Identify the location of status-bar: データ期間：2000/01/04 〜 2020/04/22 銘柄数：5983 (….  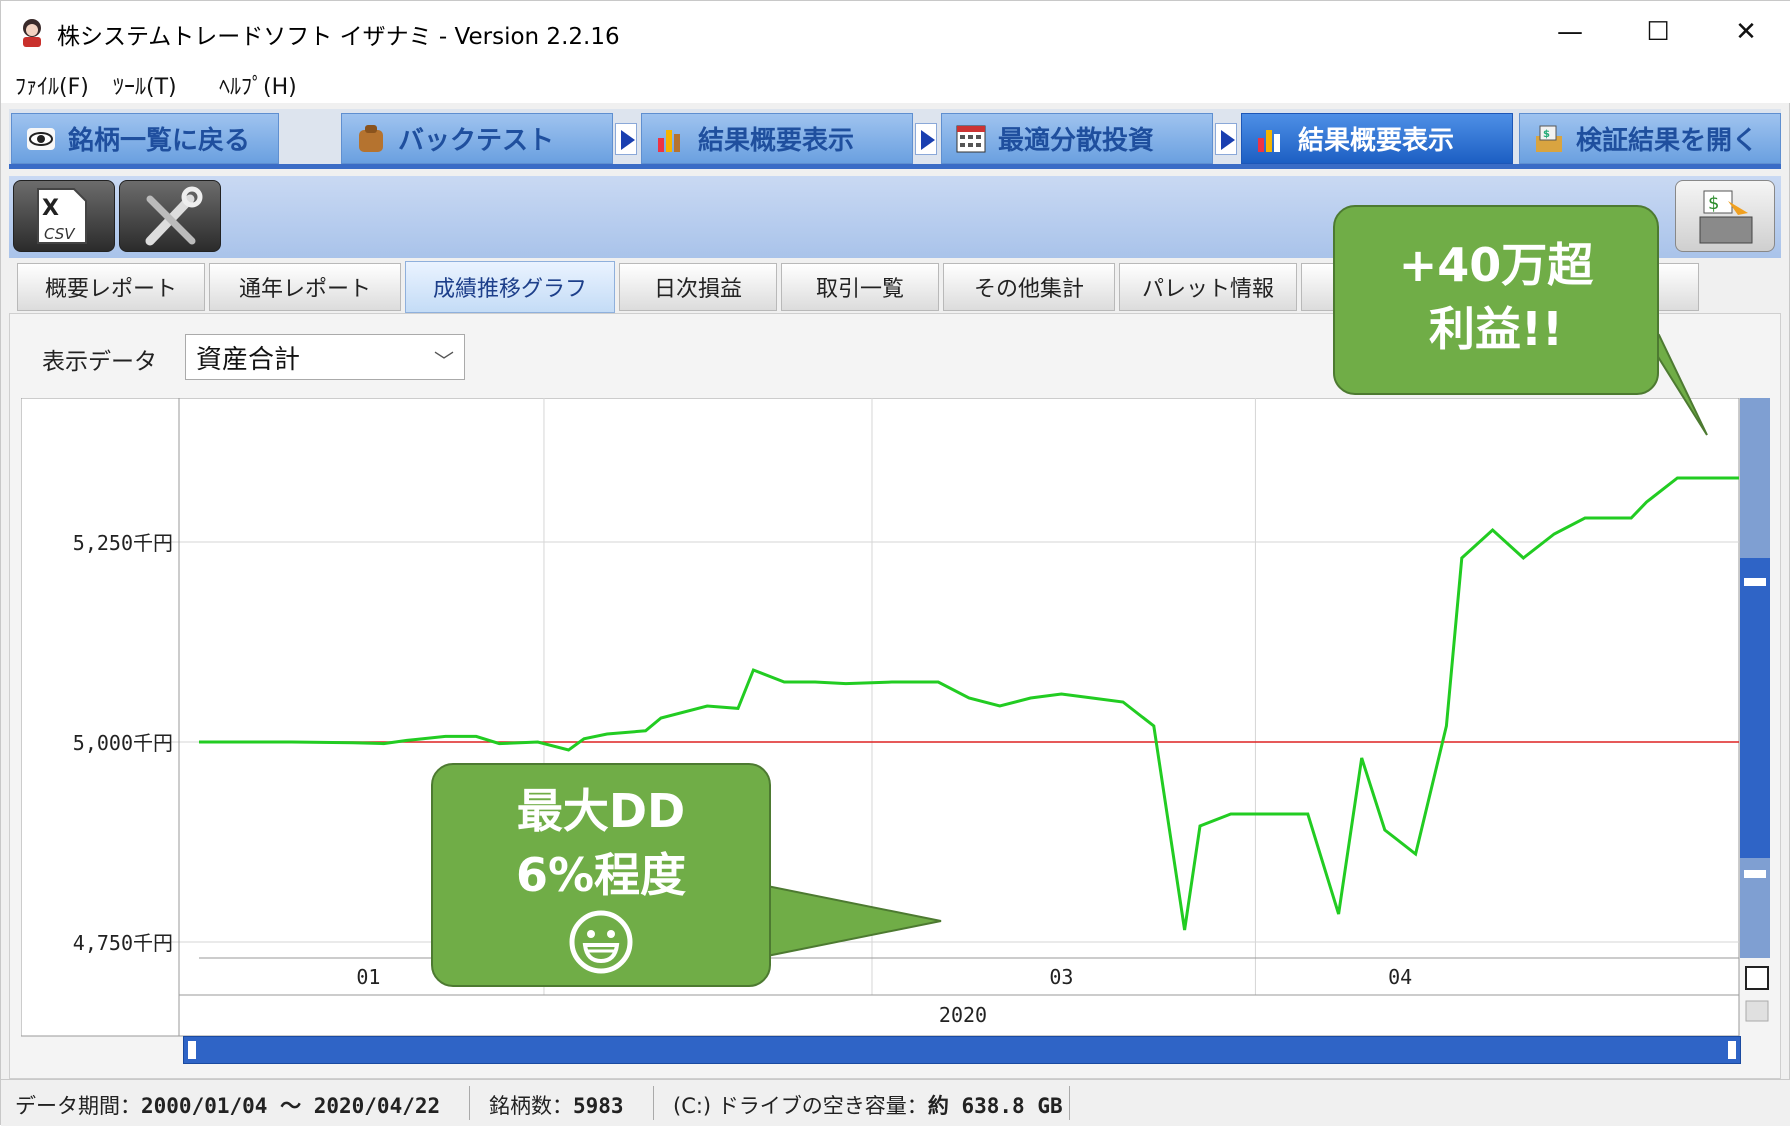
(895, 1102).